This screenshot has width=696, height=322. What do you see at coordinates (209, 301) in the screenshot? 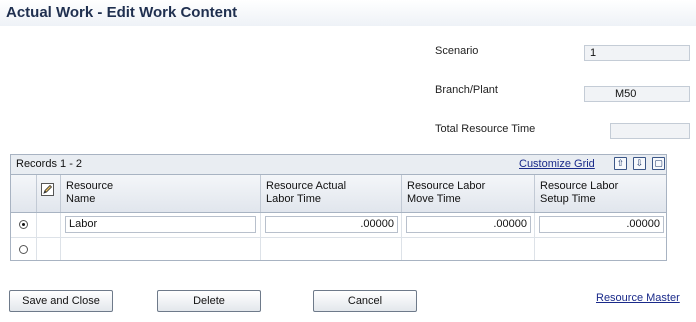
I see `delete-button: Delete` at bounding box center [209, 301].